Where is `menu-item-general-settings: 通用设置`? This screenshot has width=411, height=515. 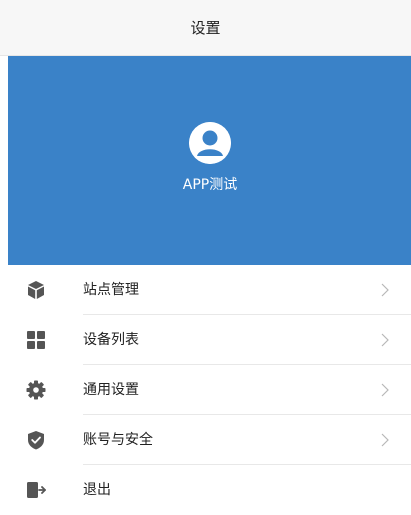 menu-item-general-settings: 通用设置 is located at coordinates (205, 390).